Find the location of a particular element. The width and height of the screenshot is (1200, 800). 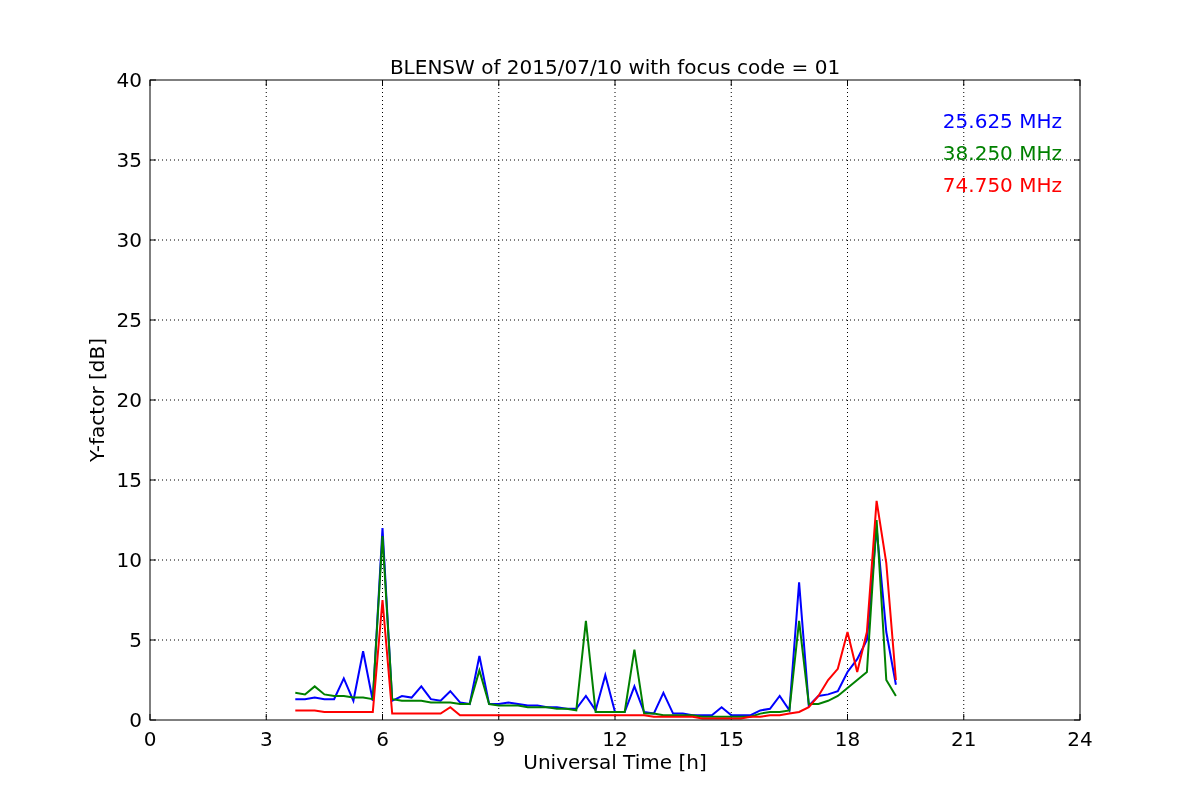

y-tick-label: 40 is located at coordinates (129, 80).